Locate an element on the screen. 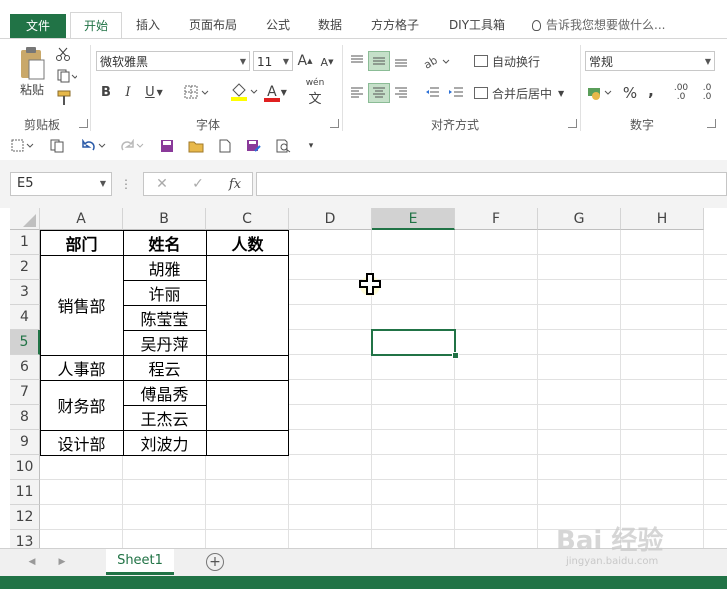 The width and height of the screenshot is (727, 589). font-color-swatch is located at coordinates (272, 100).